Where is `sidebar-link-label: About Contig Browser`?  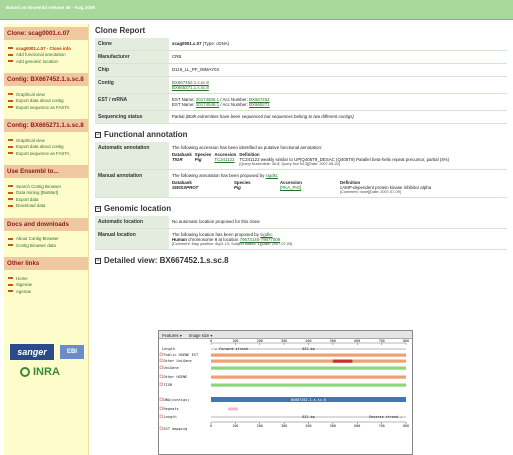 sidebar-link-label: About Contig Browser is located at coordinates (37, 238).